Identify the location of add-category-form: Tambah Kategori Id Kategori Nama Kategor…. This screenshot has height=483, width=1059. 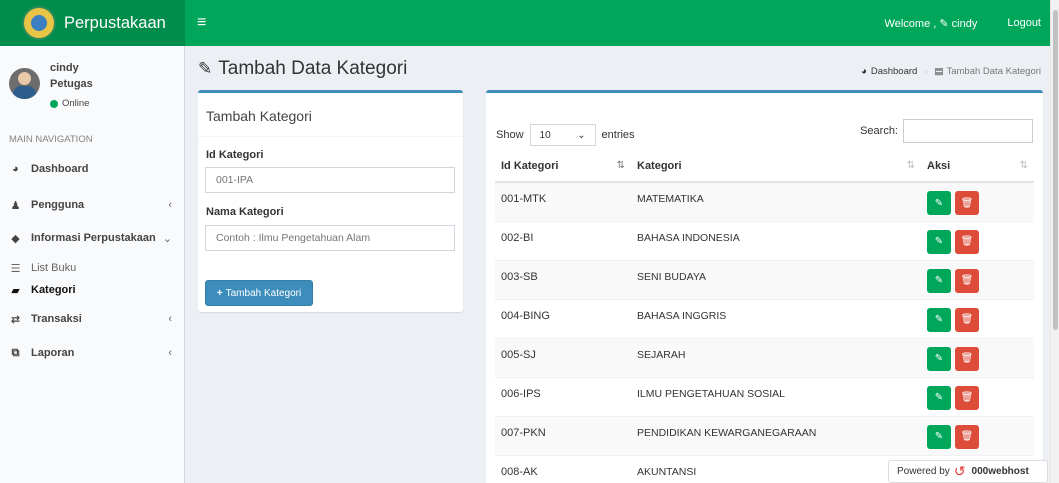
(330, 201).